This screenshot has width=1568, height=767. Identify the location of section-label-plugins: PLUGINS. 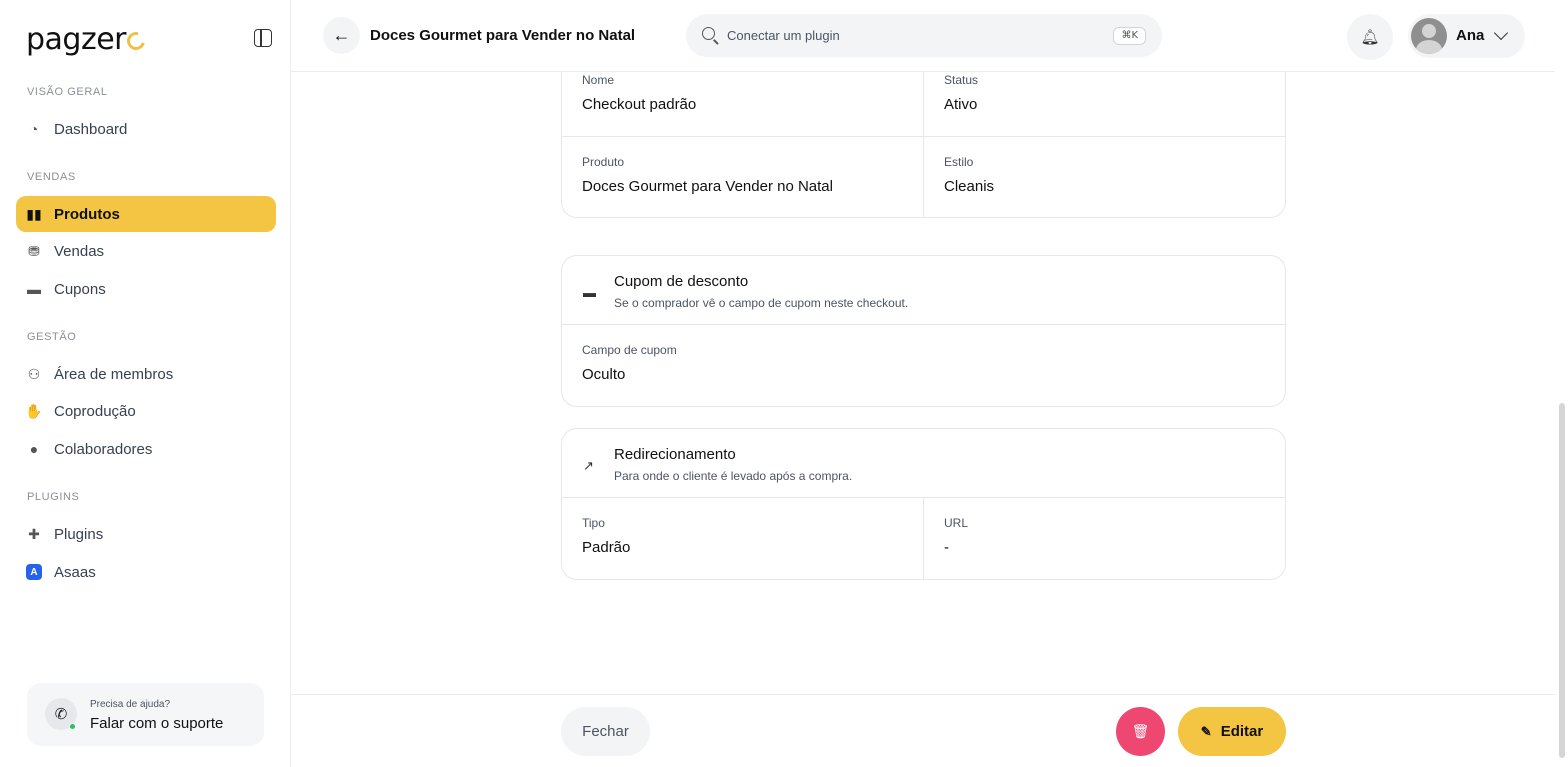
(53, 497).